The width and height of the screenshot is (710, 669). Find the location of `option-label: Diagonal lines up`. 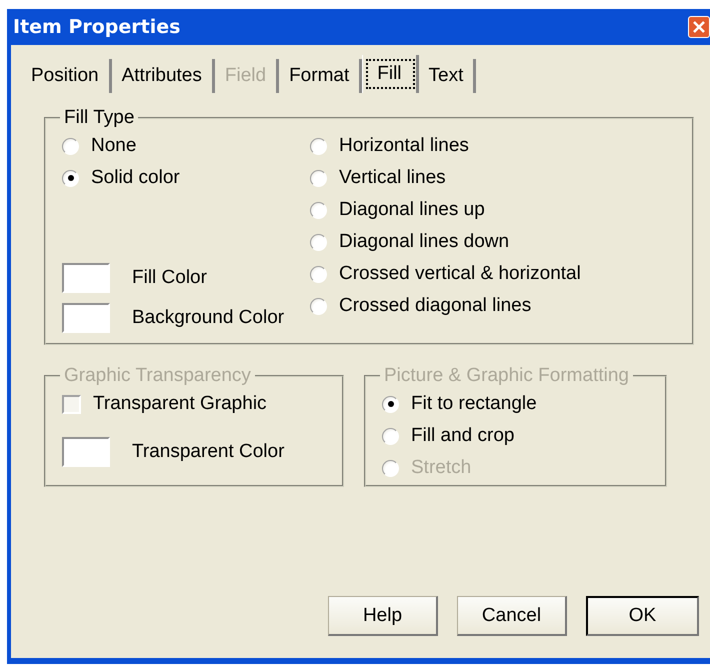

option-label: Diagonal lines up is located at coordinates (412, 210).